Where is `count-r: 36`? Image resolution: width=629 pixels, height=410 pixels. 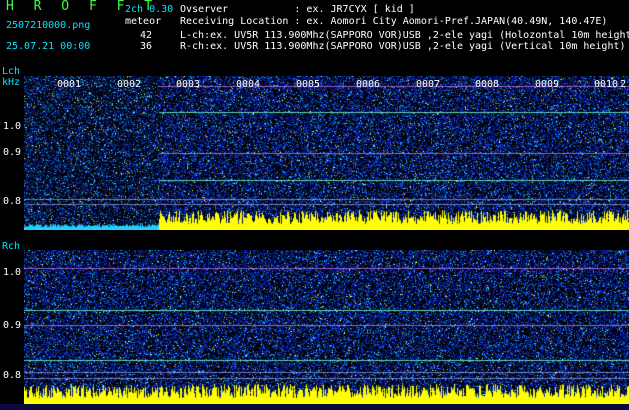 count-r: 36 is located at coordinates (146, 46).